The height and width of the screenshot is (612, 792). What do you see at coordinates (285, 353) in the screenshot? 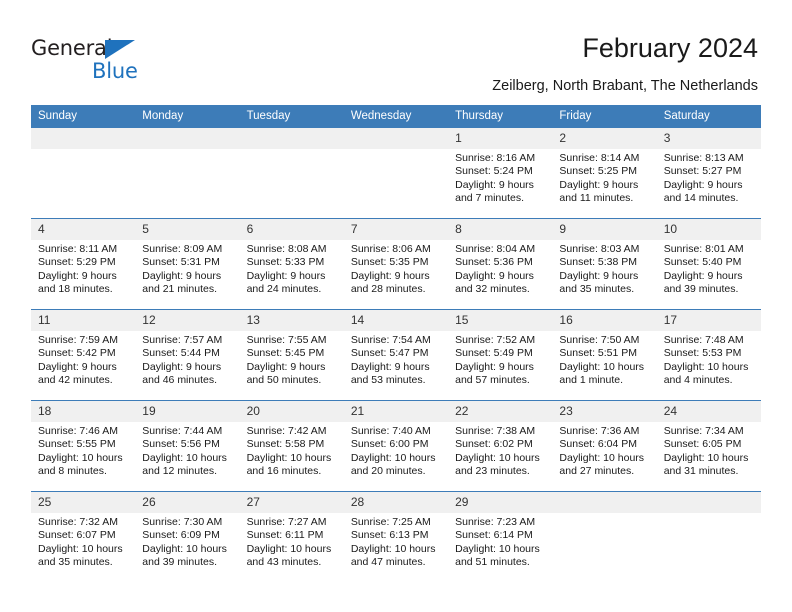
I see `sunset-text: Sunset: 5:45 PM` at bounding box center [285, 353].